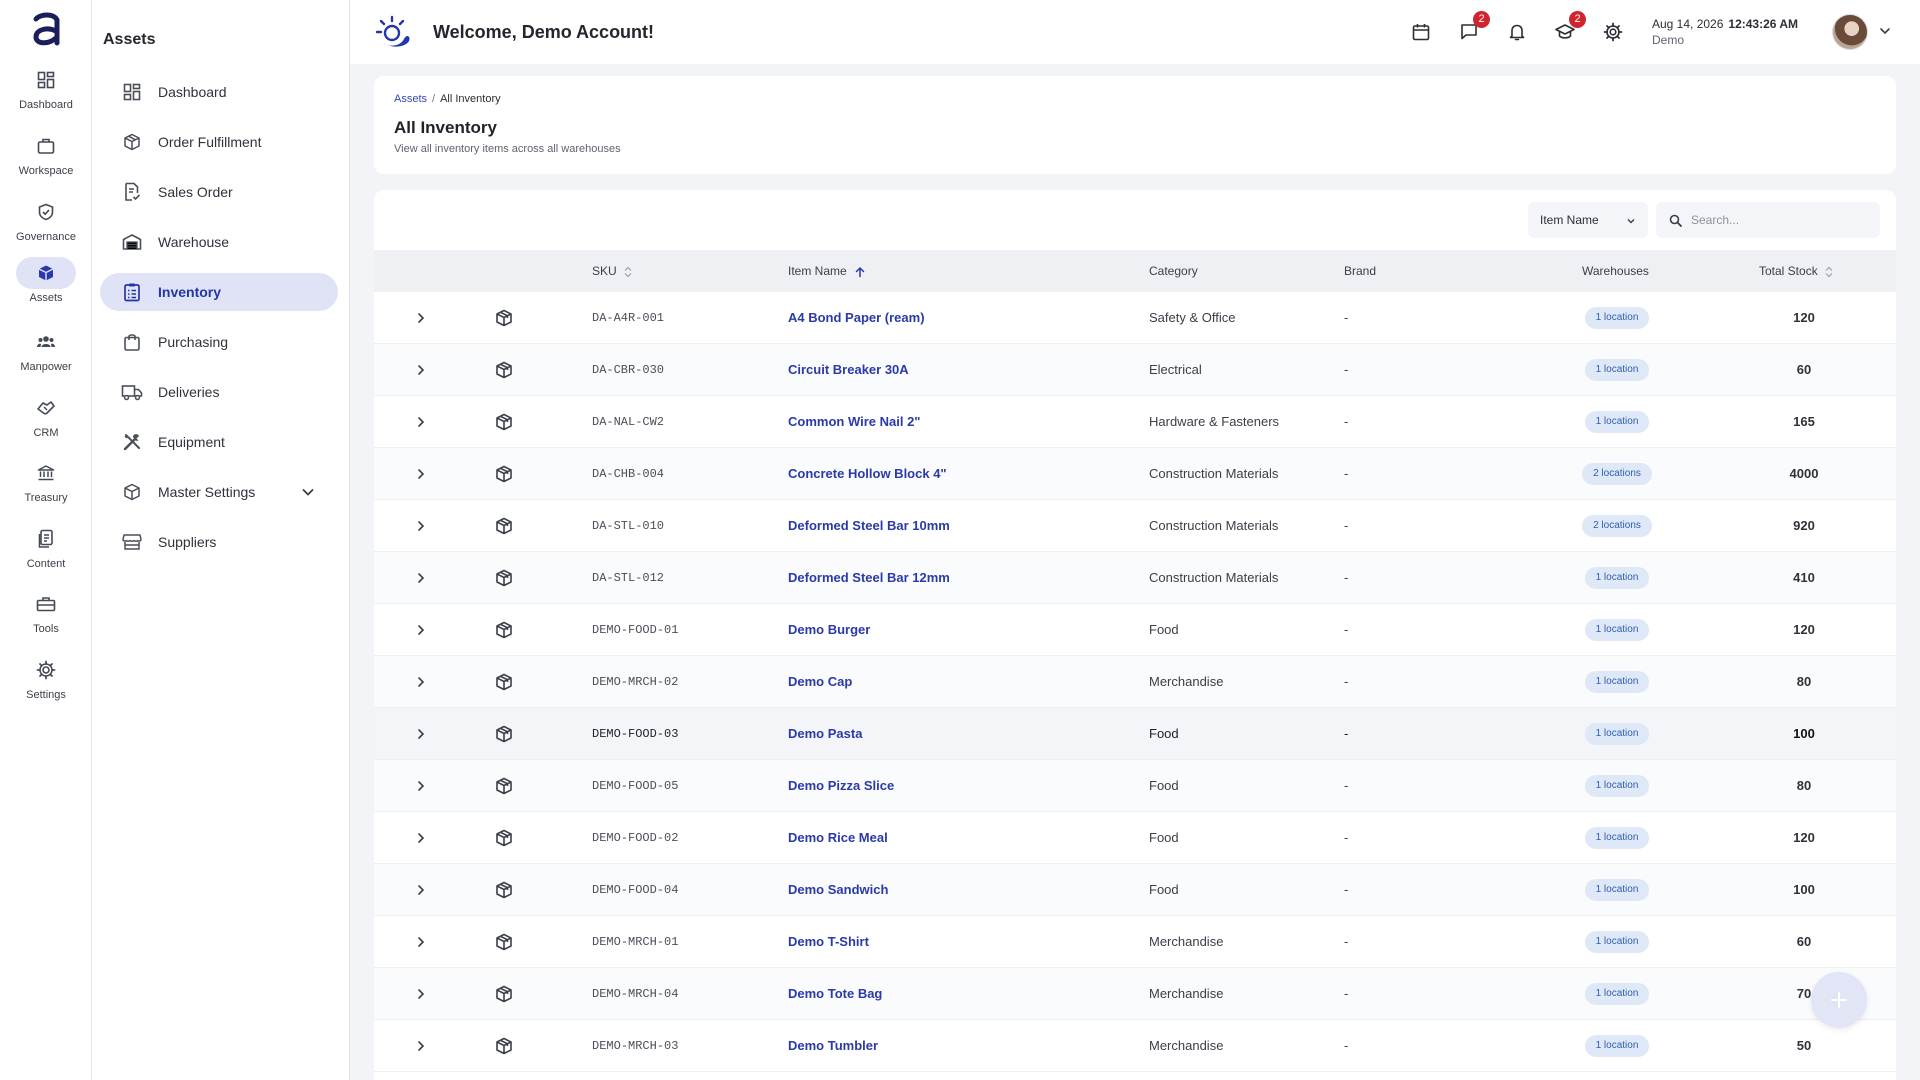  Describe the element at coordinates (827, 271) in the screenshot. I see `column-header-item-name: Item Name` at that location.